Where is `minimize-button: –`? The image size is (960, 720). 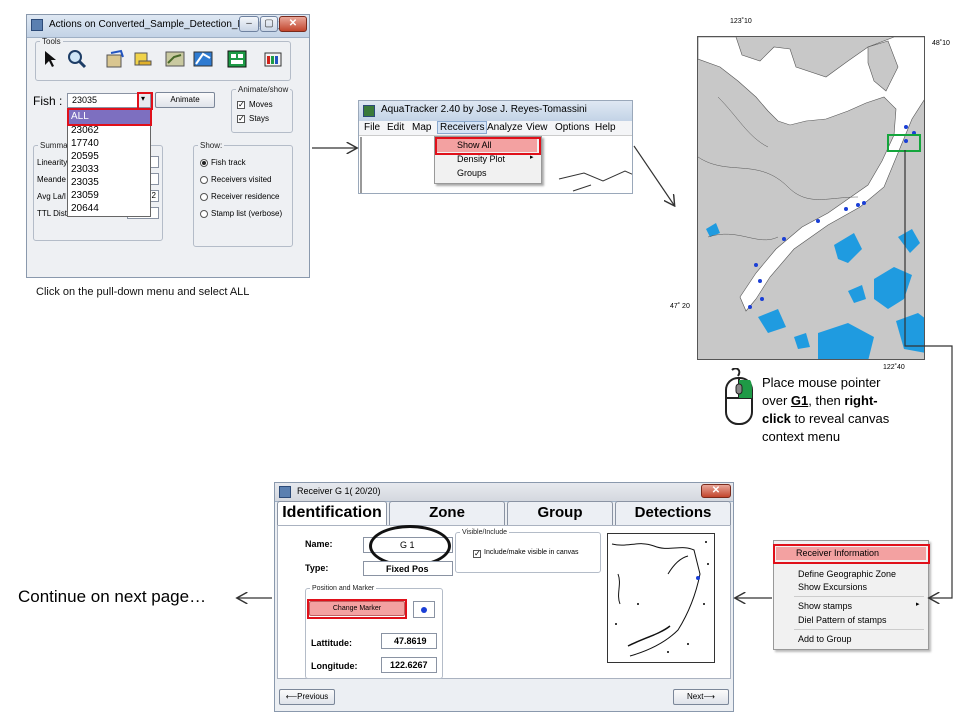 minimize-button: – is located at coordinates (249, 24).